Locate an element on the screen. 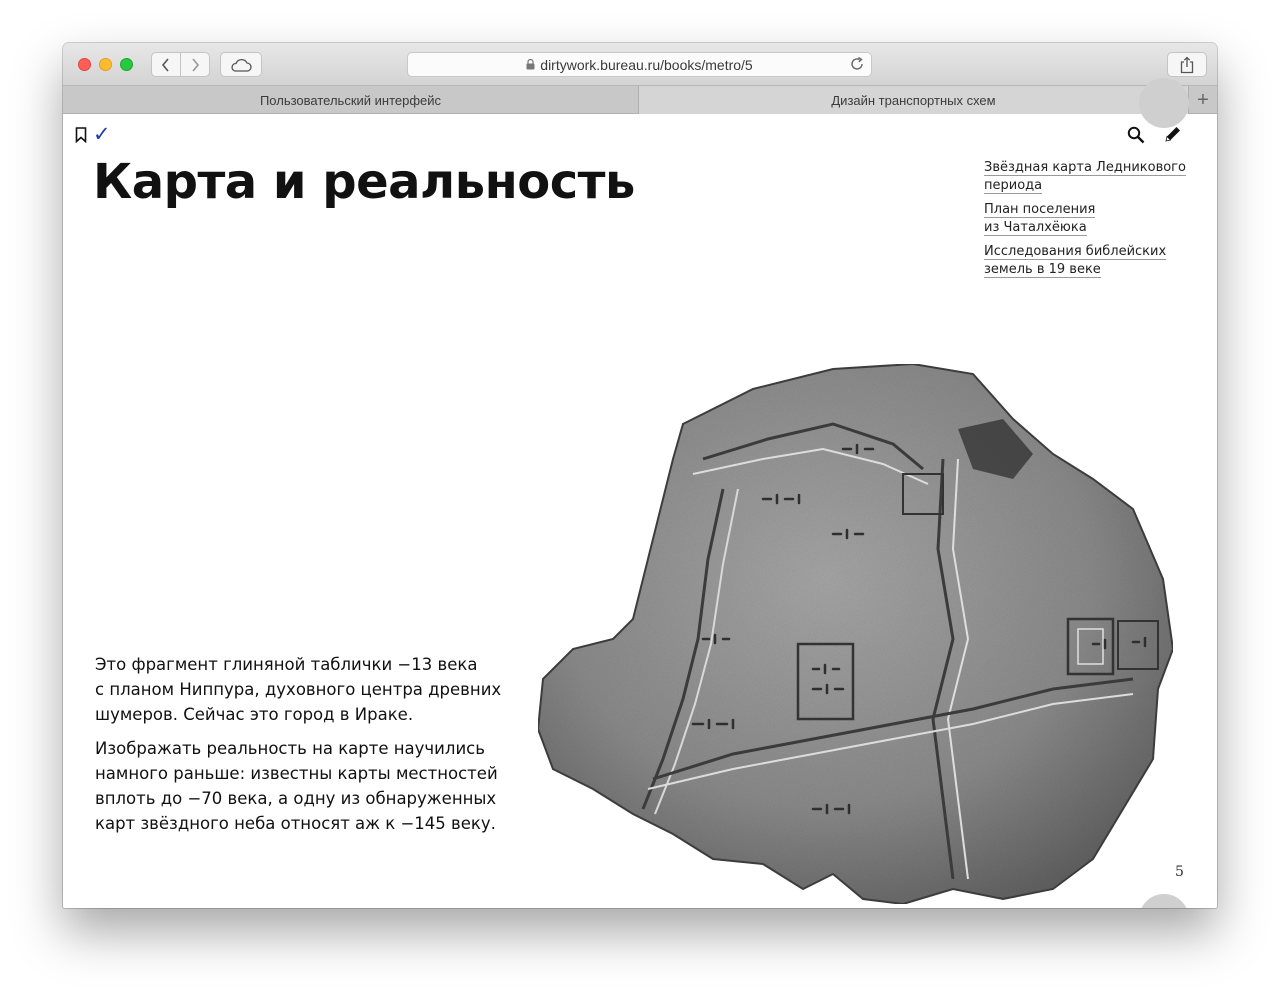 The image size is (1280, 992). chevron-right-icon is located at coordinates (196, 64).